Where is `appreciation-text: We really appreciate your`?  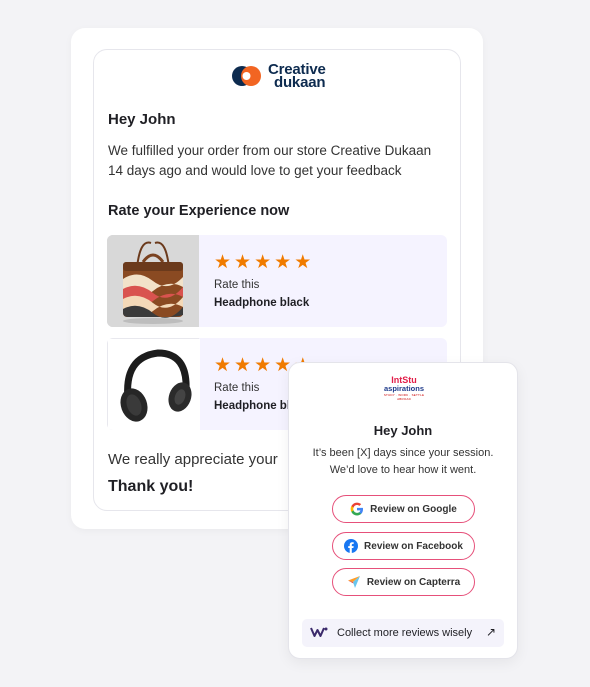 appreciation-text: We really appreciate your is located at coordinates (193, 459).